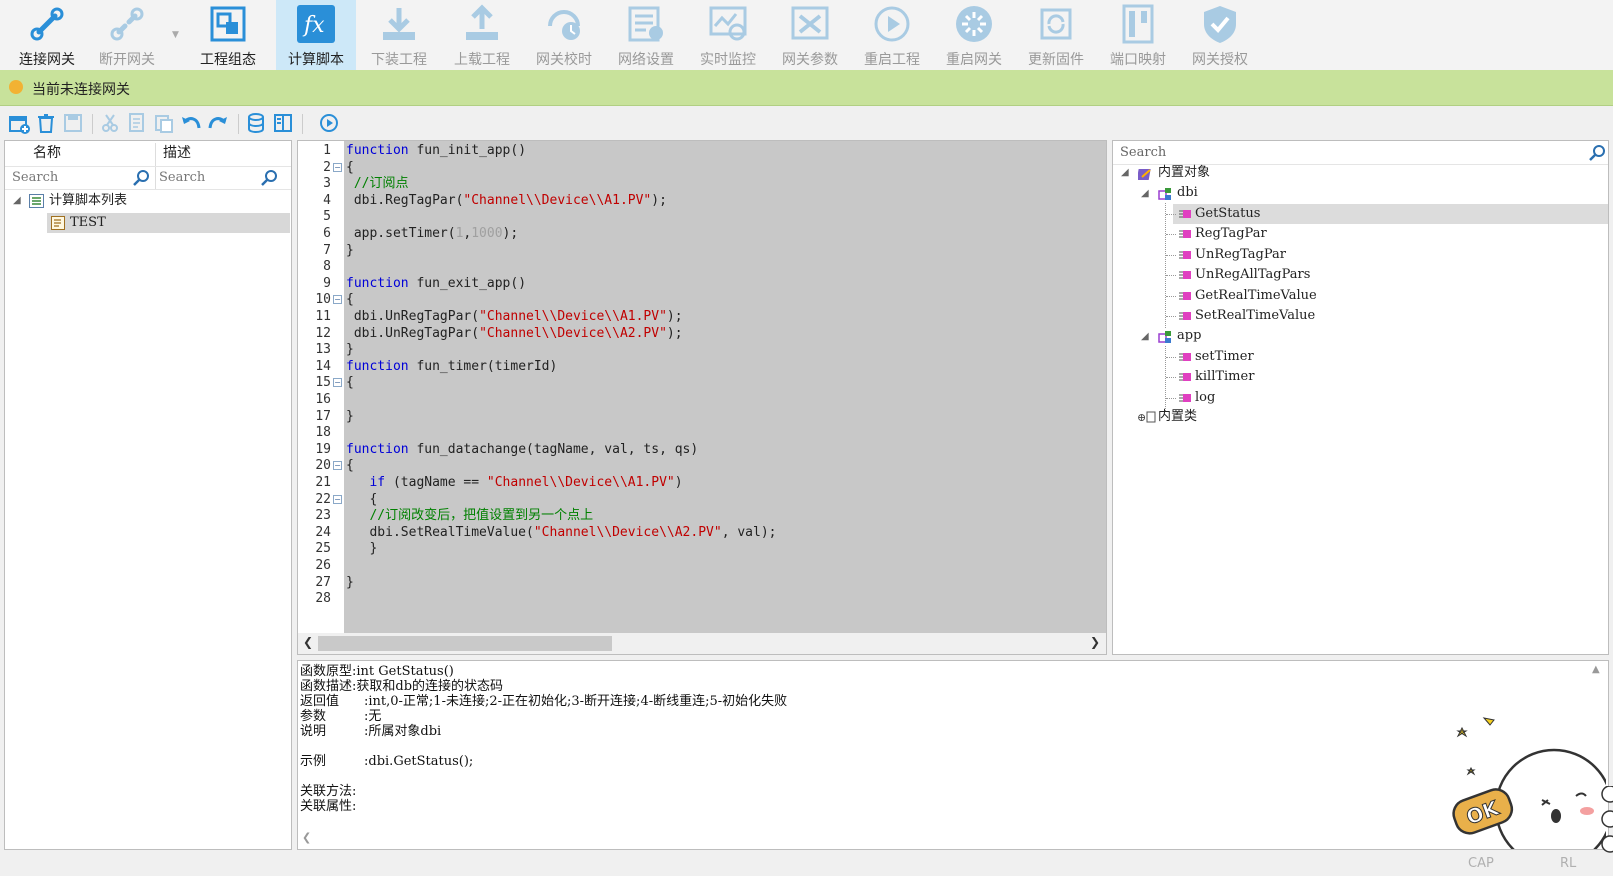 The image size is (1613, 876). I want to click on column-header-name: 名称, so click(47, 153).